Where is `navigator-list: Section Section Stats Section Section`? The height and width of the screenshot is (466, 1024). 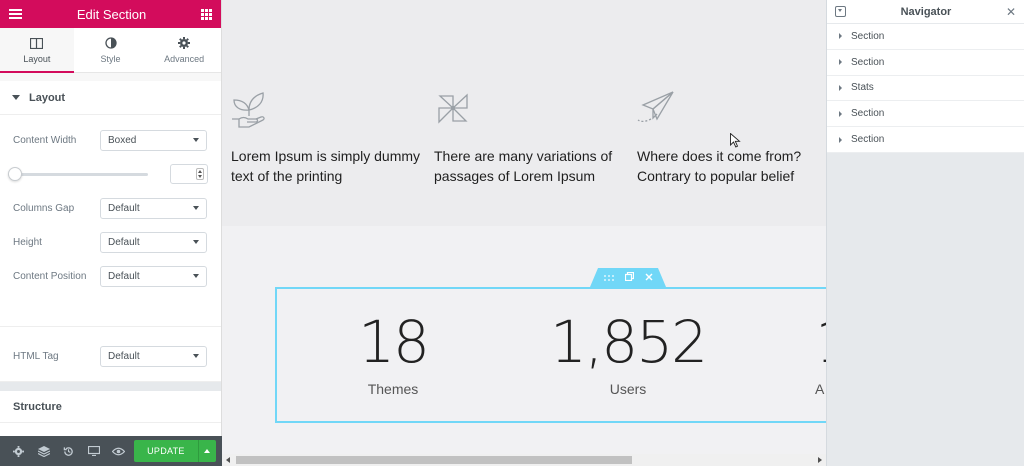 navigator-list: Section Section Stats Section Section is located at coordinates (925, 88).